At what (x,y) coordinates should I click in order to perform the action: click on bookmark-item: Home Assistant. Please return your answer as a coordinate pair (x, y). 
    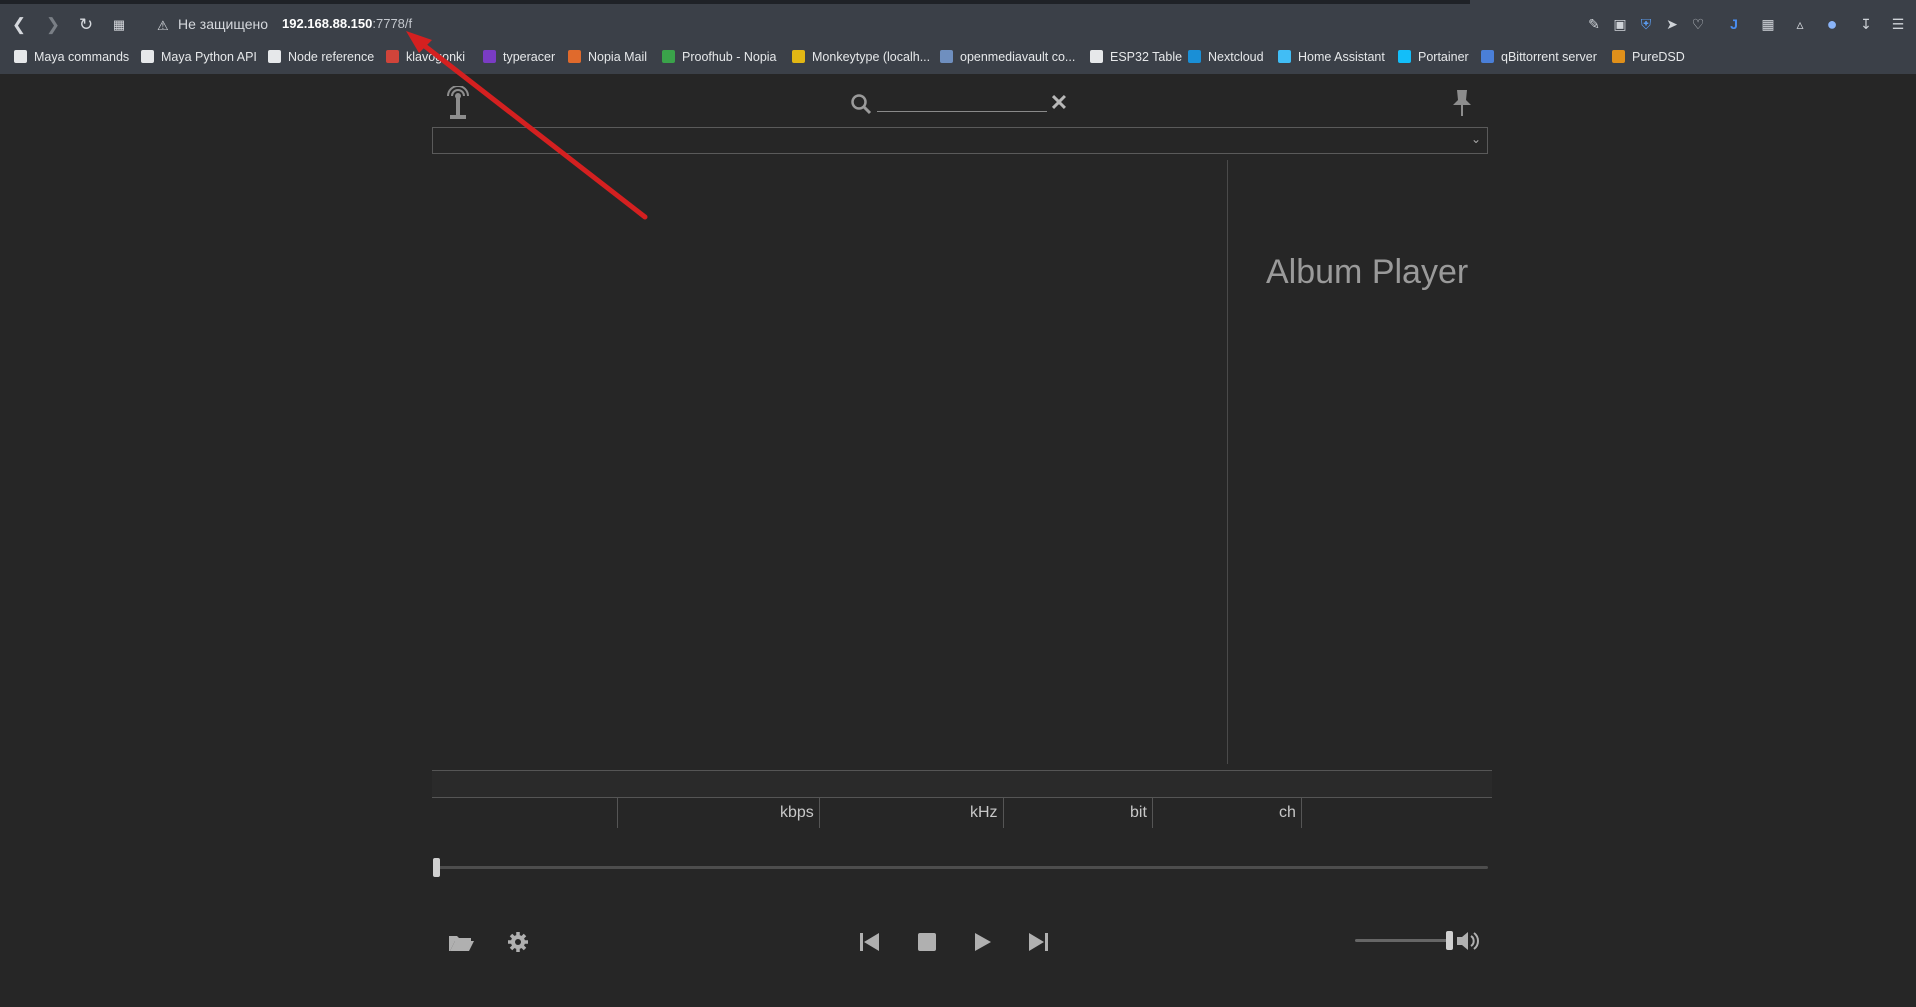
    Looking at the image, I should click on (1331, 57).